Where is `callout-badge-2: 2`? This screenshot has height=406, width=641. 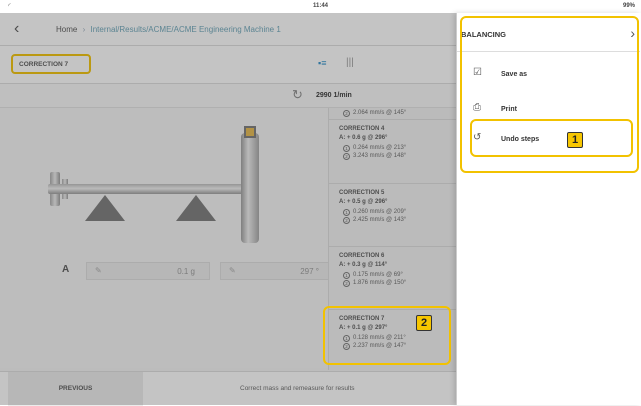
callout-badge-2: 2 is located at coordinates (424, 323).